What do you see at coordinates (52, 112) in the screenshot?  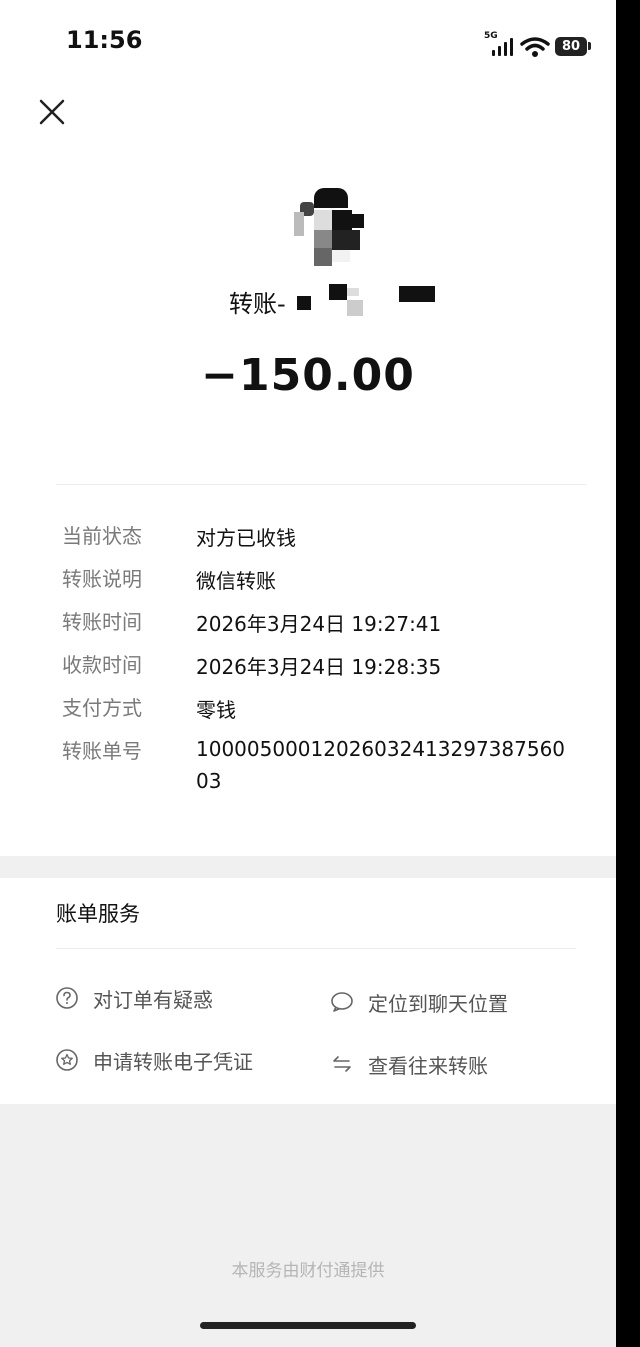 I see `close-icon` at bounding box center [52, 112].